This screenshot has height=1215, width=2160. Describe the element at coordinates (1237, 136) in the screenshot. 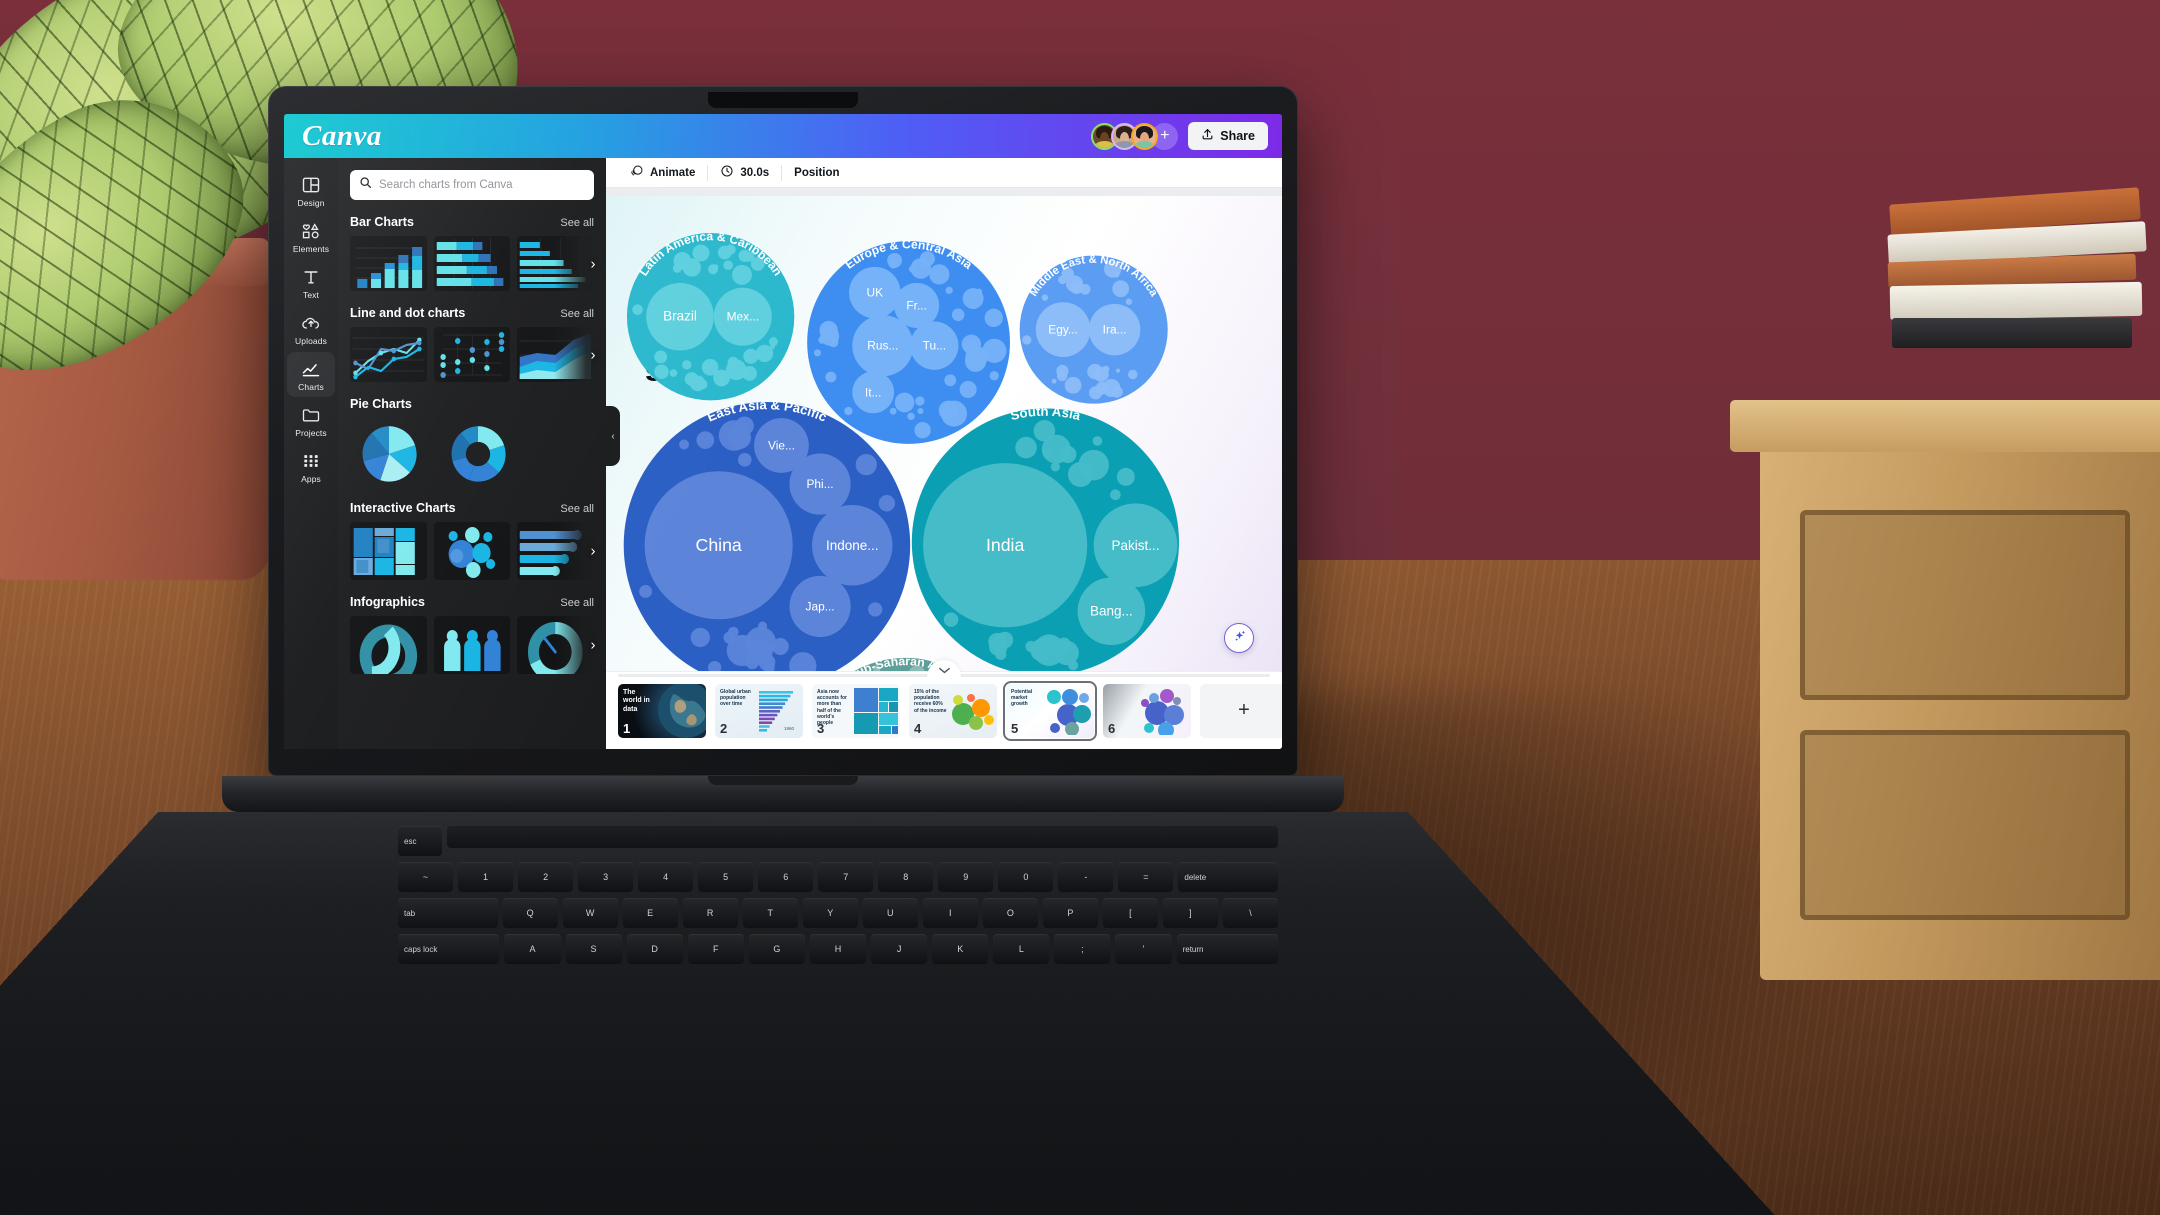

I see `share-button-label: Share` at that location.